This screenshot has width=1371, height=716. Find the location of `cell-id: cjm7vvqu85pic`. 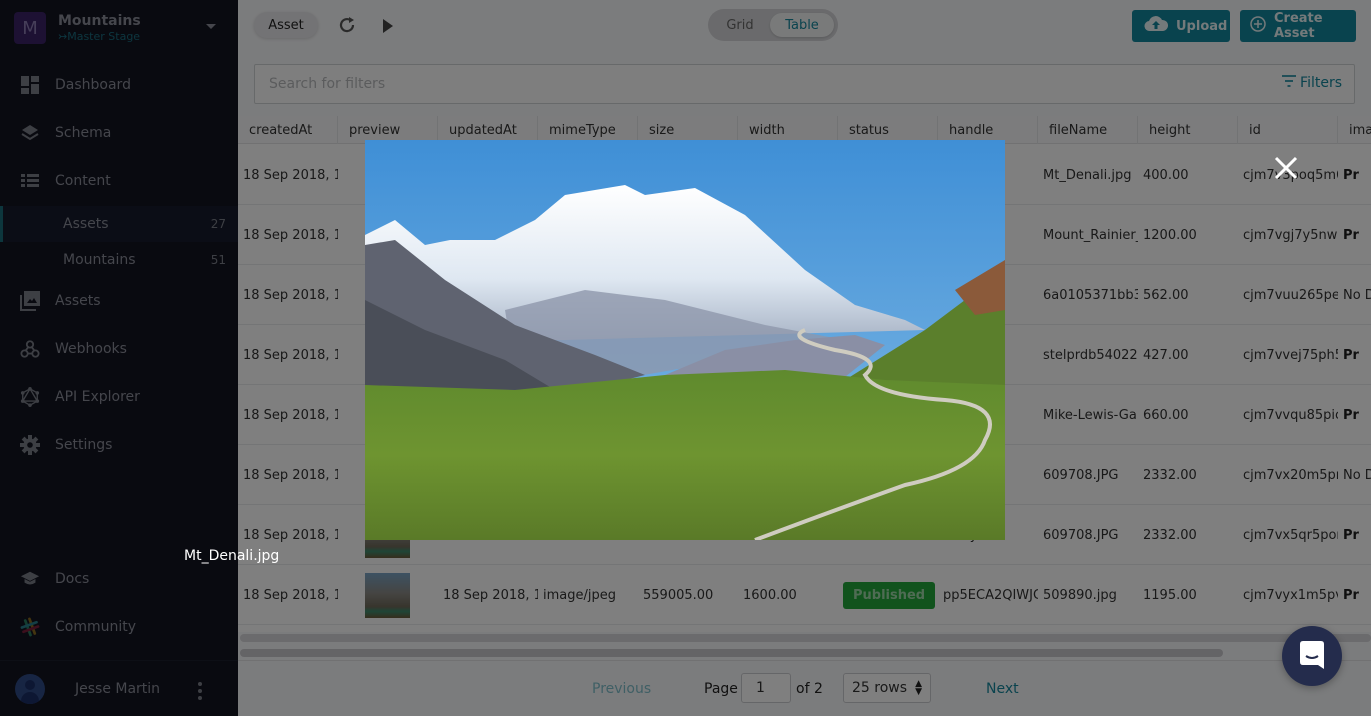

cell-id: cjm7vvqu85pic is located at coordinates (1290, 415).